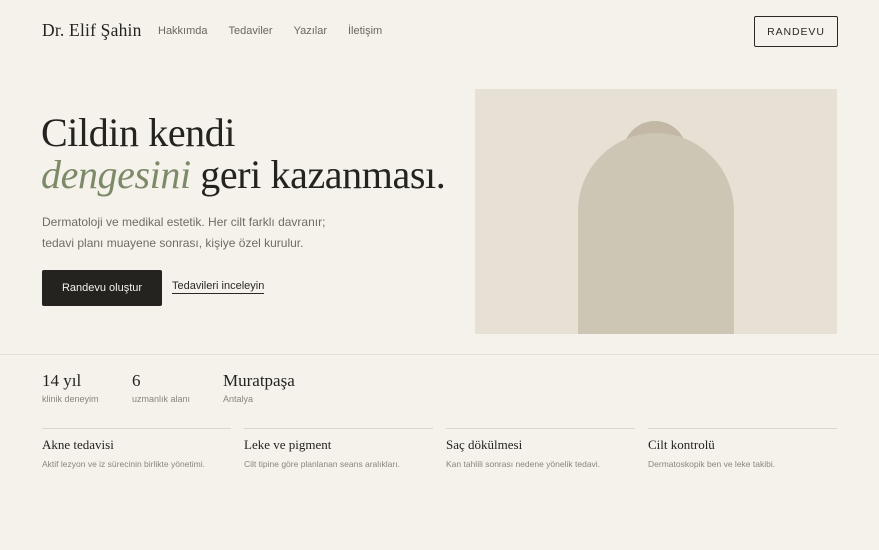 This screenshot has width=879, height=550. I want to click on service-title: Saç dökülmesi, so click(484, 444).